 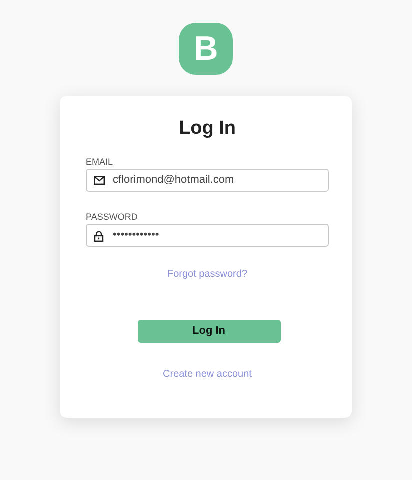 What do you see at coordinates (207, 129) in the screenshot?
I see `page-title: Log In` at bounding box center [207, 129].